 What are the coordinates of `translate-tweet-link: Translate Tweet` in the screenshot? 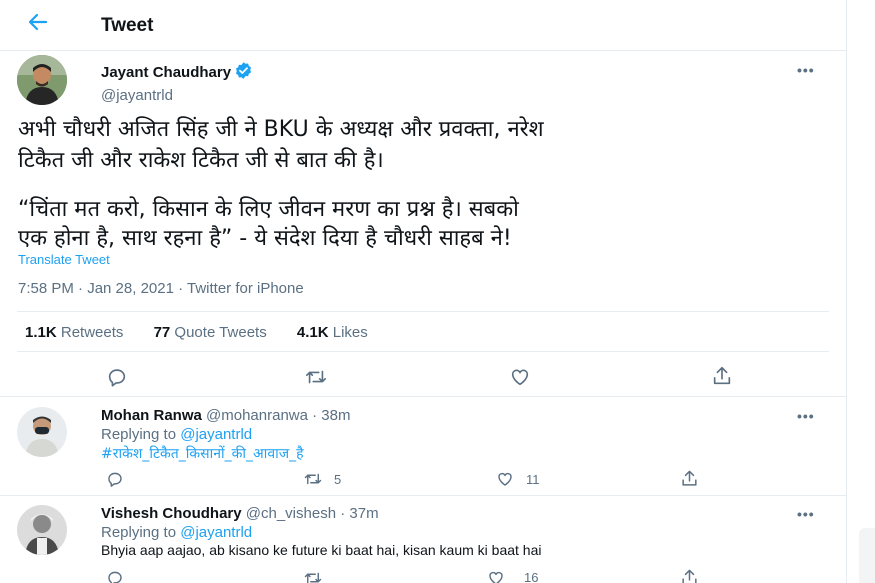 It's located at (64, 259).